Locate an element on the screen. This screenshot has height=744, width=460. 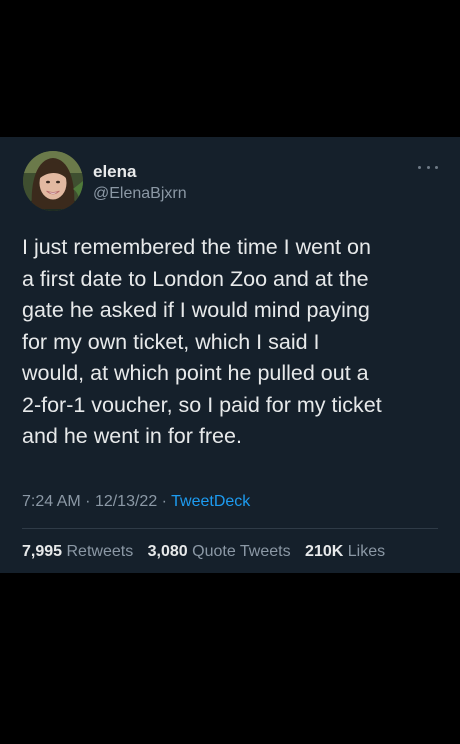
tweet-source-link: TweetDeck is located at coordinates (210, 501).